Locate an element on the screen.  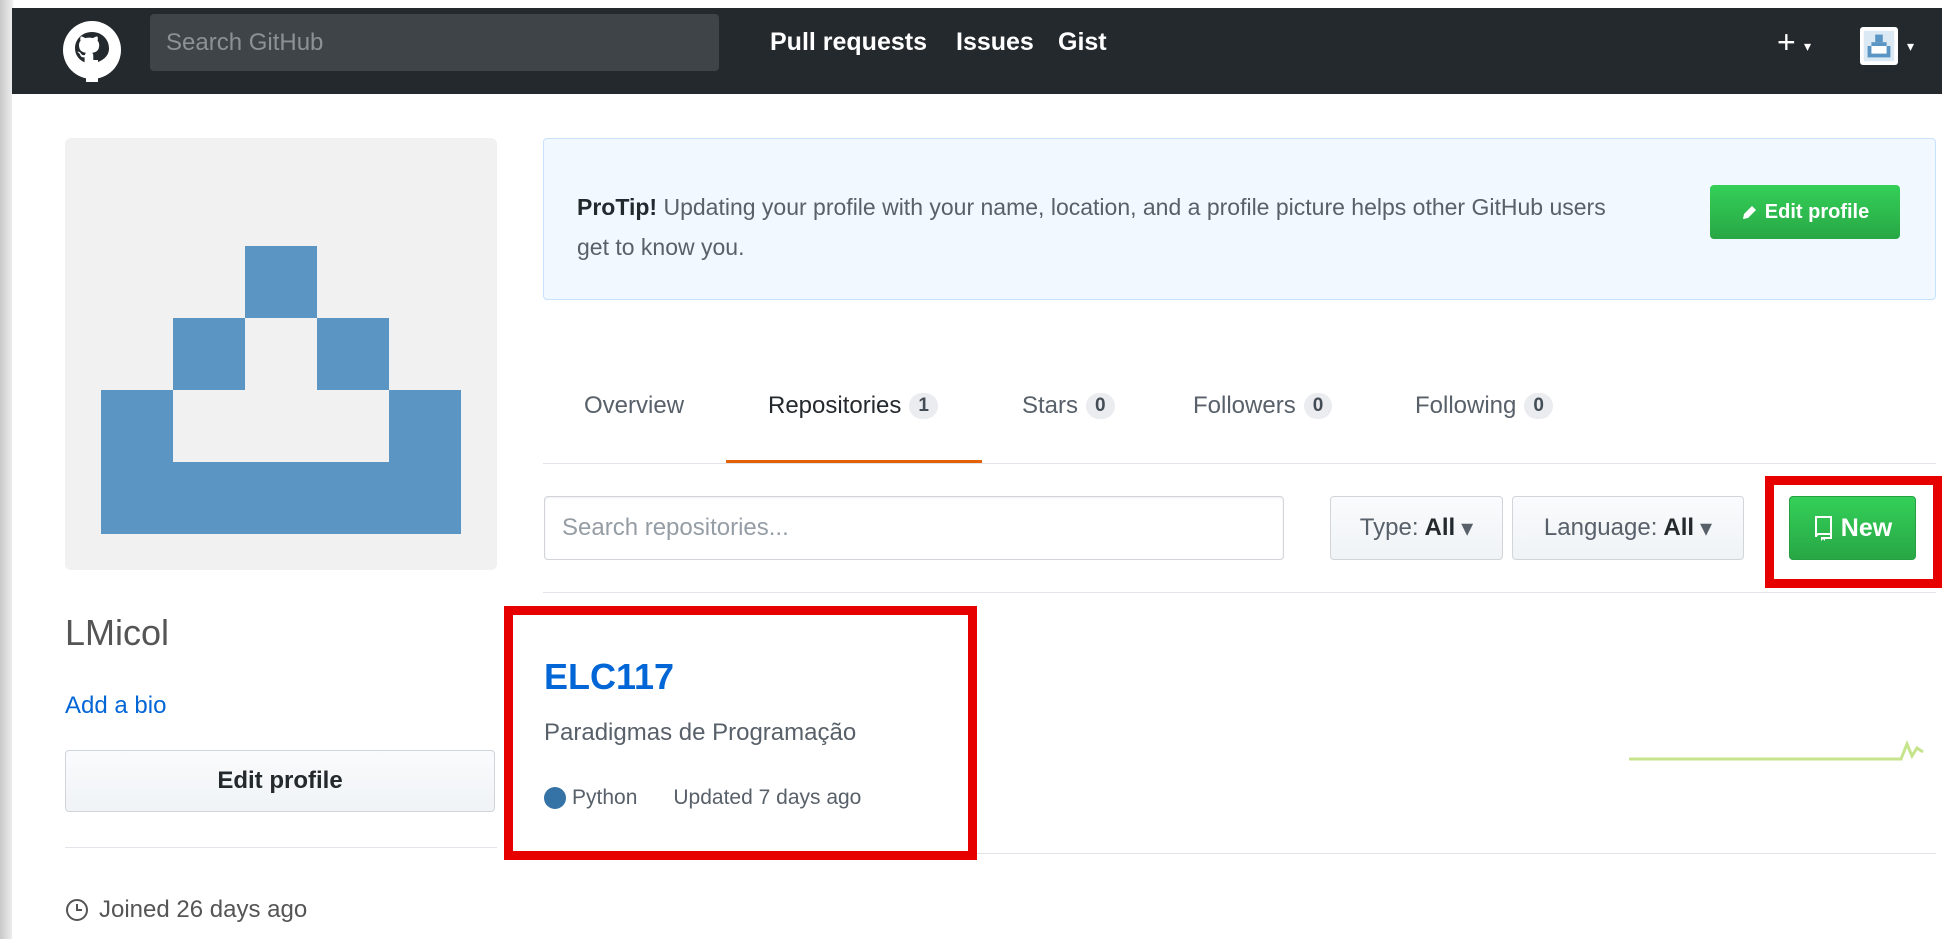
followers-counter: 0 is located at coordinates (1318, 406).